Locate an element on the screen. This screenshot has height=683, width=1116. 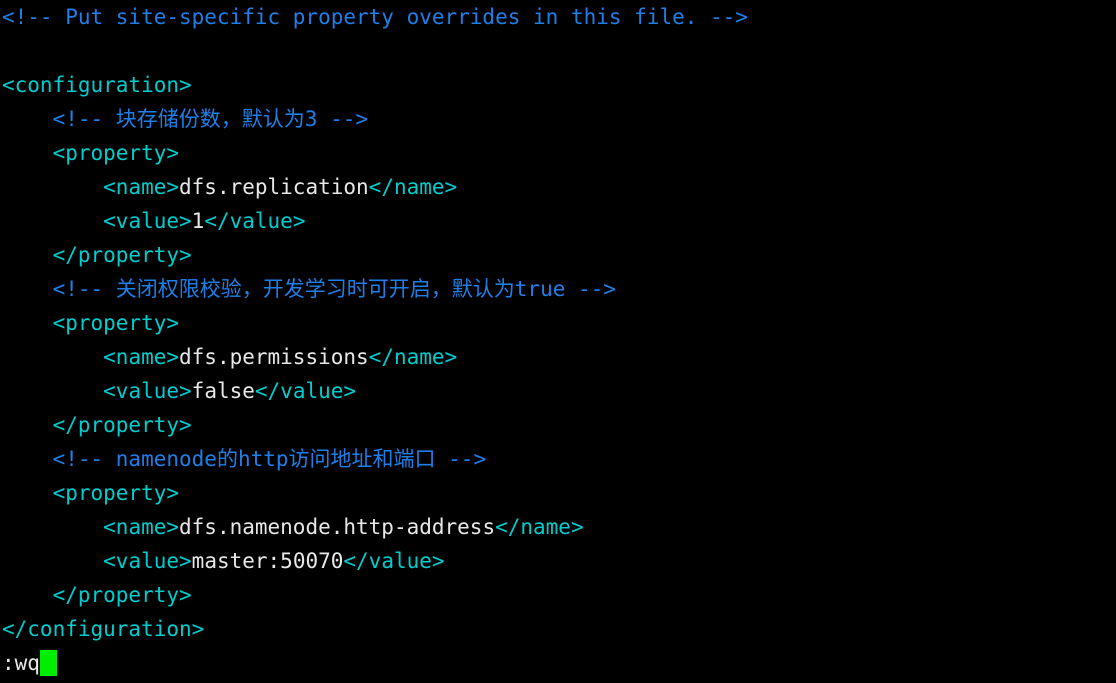
code-line: <!-- 块存储份数，默认为3 --> is located at coordinates (558, 119).